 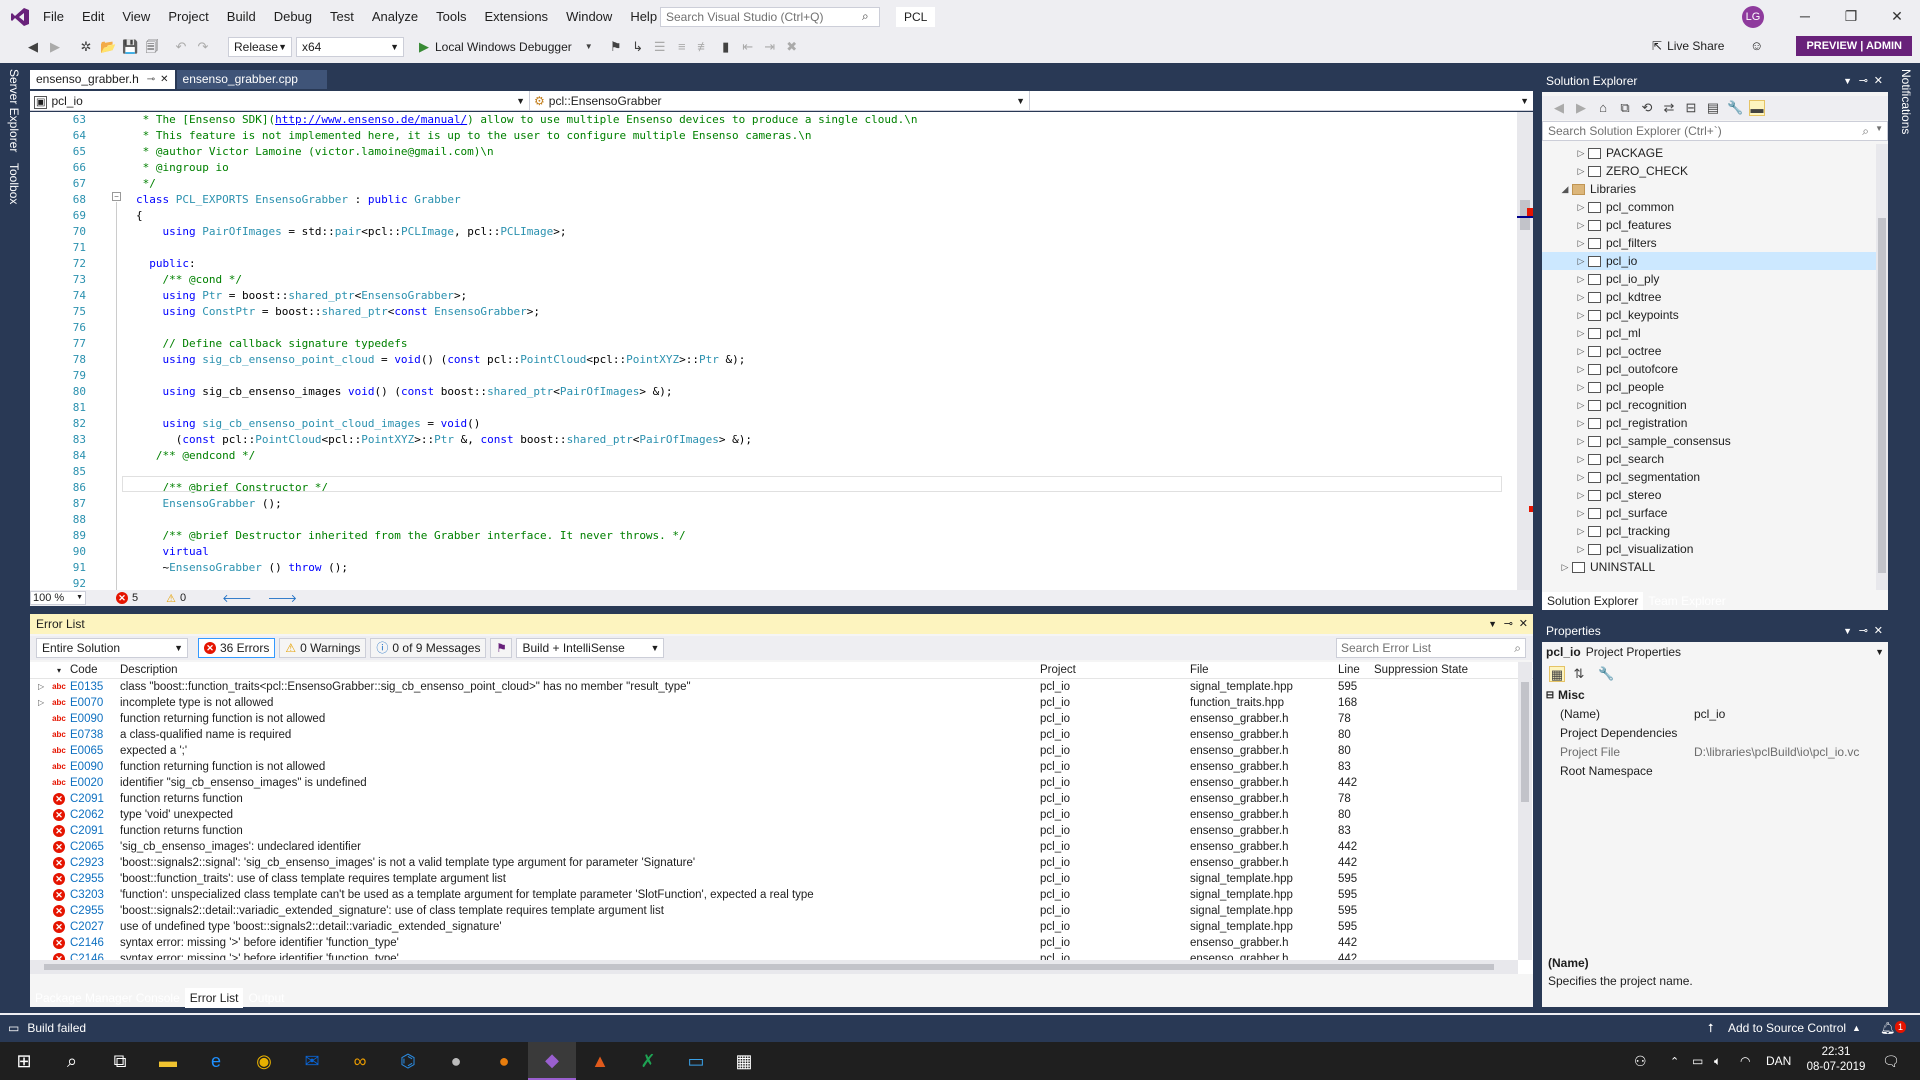 What do you see at coordinates (95, 815) in the screenshot?
I see `error-code: C2062` at bounding box center [95, 815].